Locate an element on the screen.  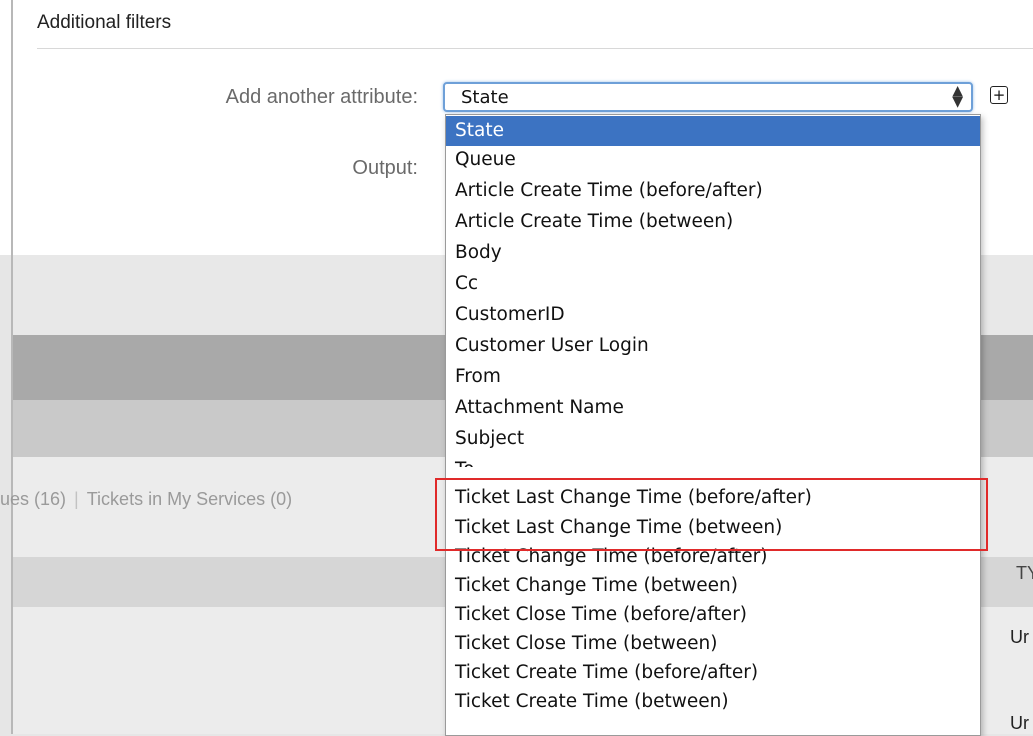
dropdown-option-customer-user-login: Customer User Login is located at coordinates (713, 346).